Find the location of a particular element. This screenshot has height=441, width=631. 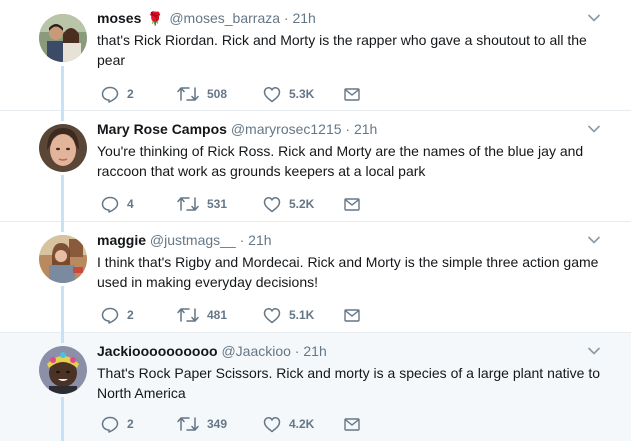

display-name: Jackioooooooooo is located at coordinates (157, 351).